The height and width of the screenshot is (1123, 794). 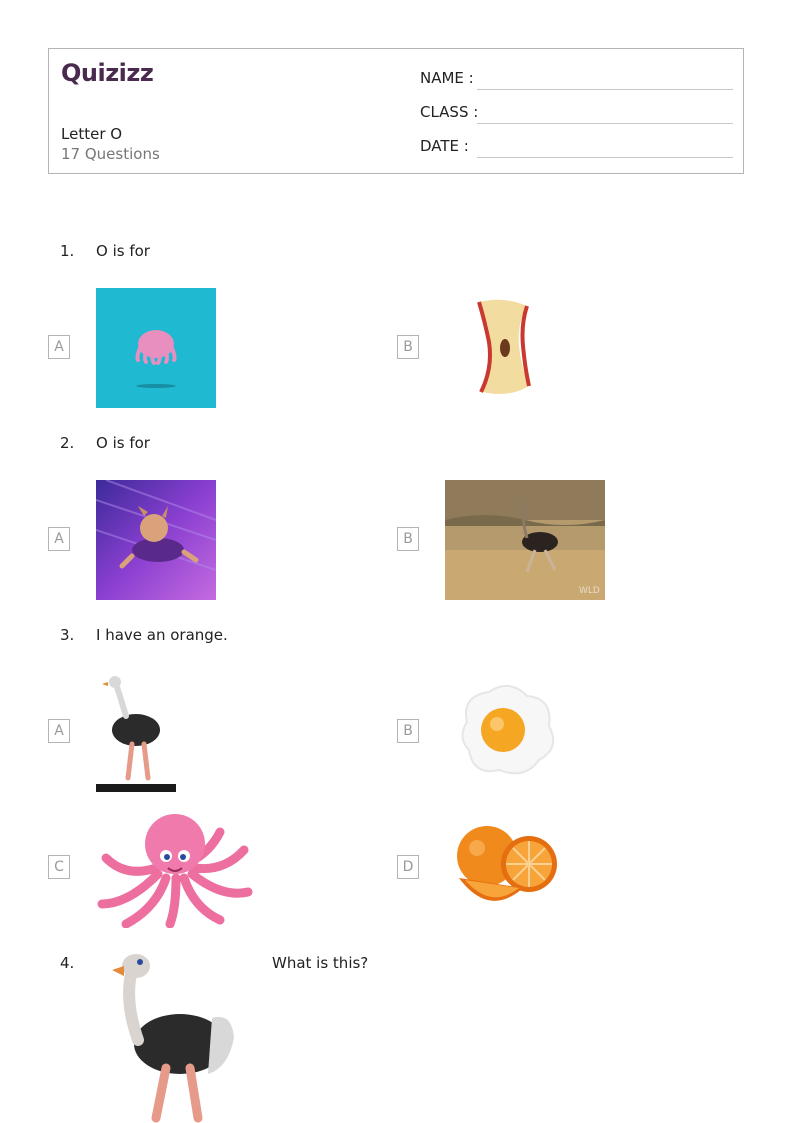 I want to click on q3-option-a-label: A, so click(x=59, y=731).